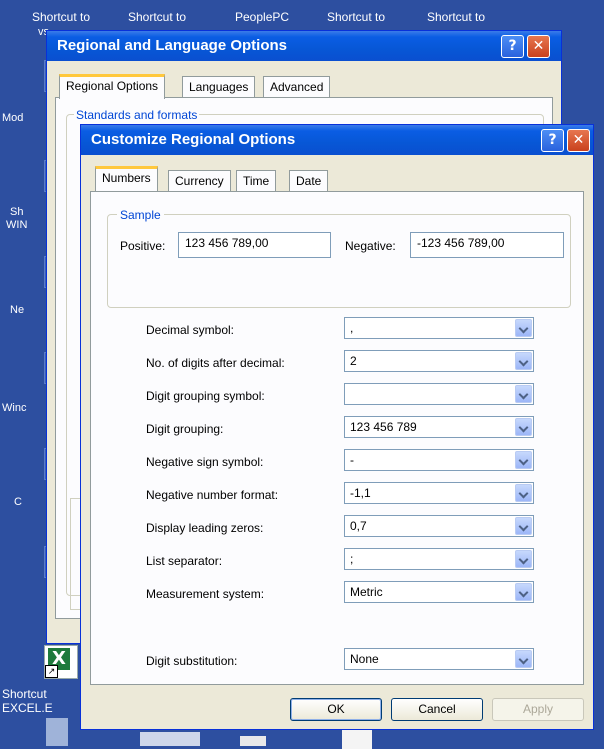  Describe the element at coordinates (16, 212) in the screenshot. I see `desktop-label-fragment: Sh` at that location.